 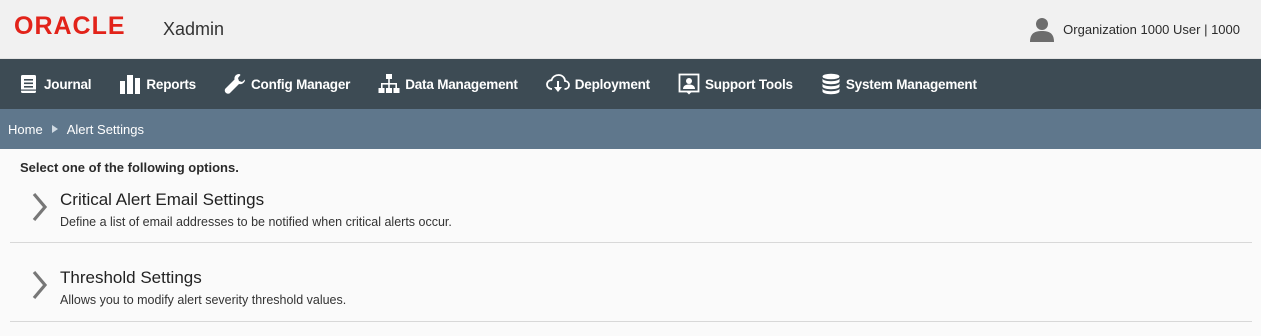 I want to click on nav-config-manager: Config Manager, so click(x=287, y=84).